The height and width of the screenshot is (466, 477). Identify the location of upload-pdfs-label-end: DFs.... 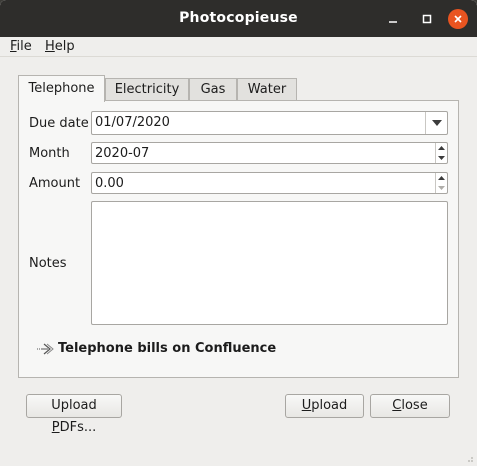
(78, 427).